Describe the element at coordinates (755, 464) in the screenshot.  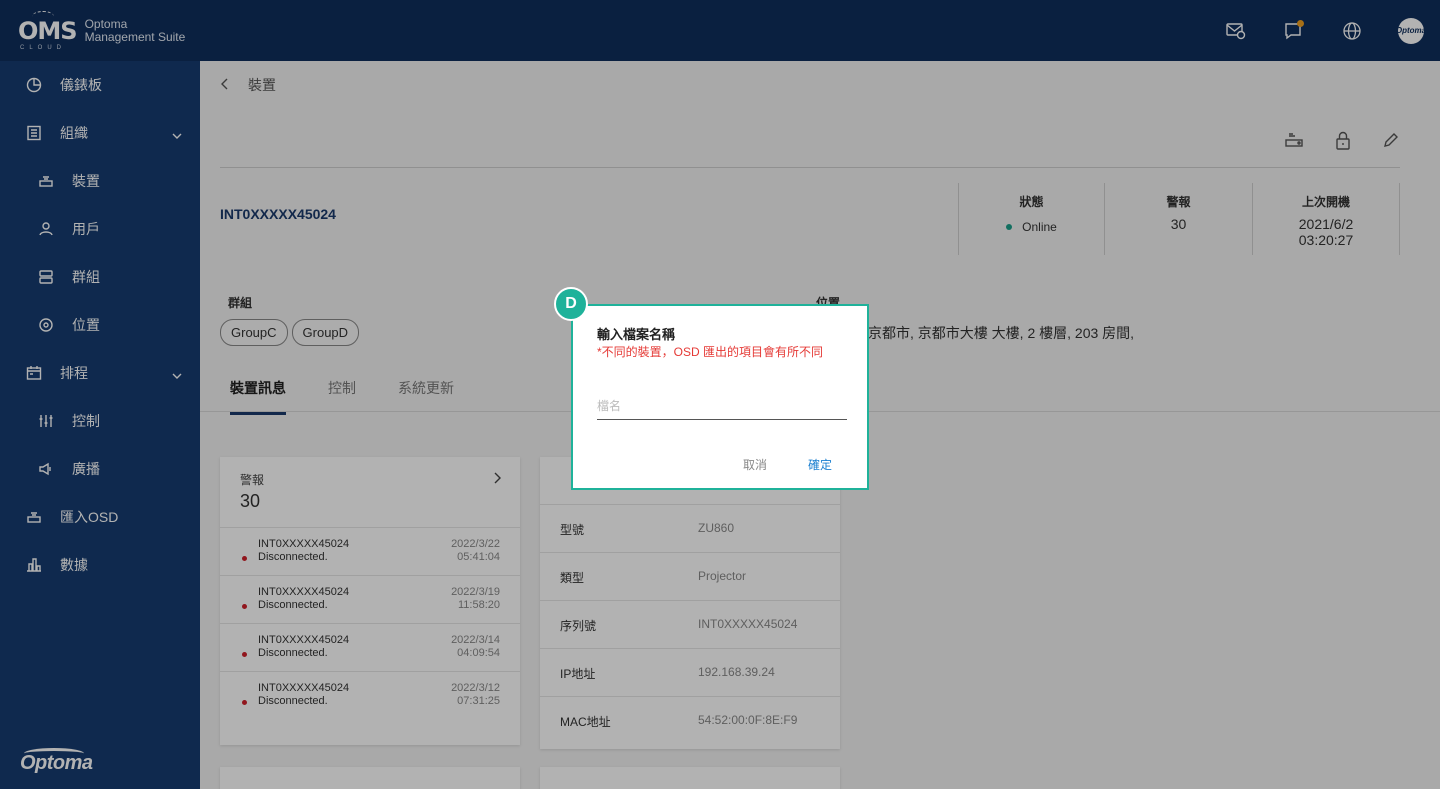
I see `cancel-button: 取消` at that location.